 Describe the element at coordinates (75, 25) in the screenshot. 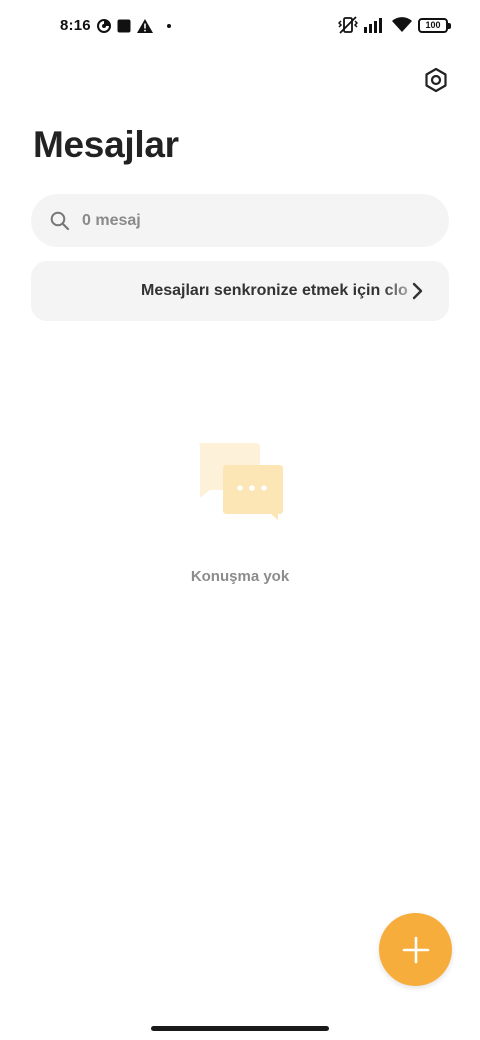

I see `status-time: 8:16` at that location.